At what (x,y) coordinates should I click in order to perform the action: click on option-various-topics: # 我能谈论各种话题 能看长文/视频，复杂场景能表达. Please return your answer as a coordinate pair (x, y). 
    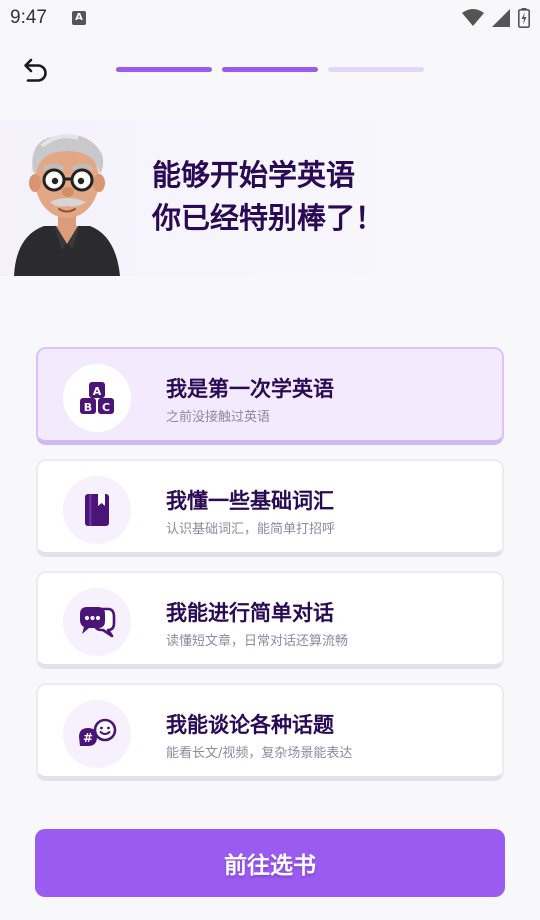
    Looking at the image, I should click on (270, 732).